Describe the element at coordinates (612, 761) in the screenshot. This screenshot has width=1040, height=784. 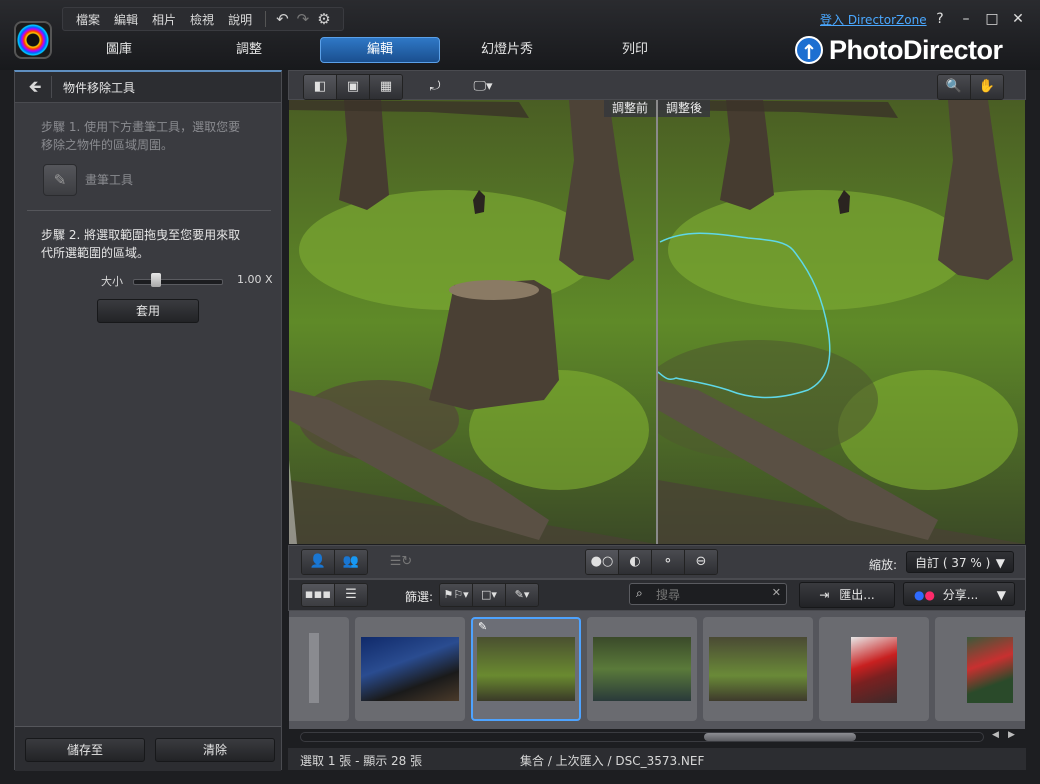
I see `file-path: 集合 / 上次匯入 / DSC_3573.NEF` at that location.